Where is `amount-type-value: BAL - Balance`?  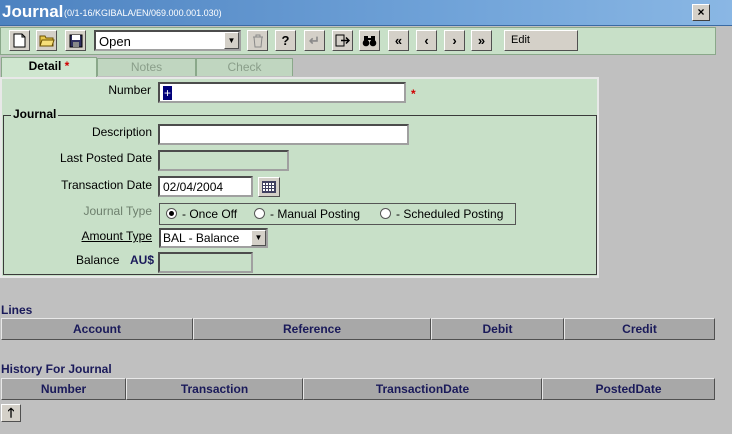
amount-type-value: BAL - Balance is located at coordinates (201, 238).